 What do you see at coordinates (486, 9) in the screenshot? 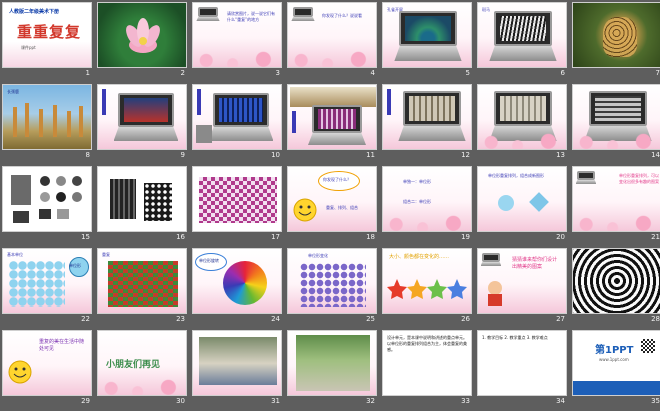
I see `slide-label: 斑马` at bounding box center [486, 9].